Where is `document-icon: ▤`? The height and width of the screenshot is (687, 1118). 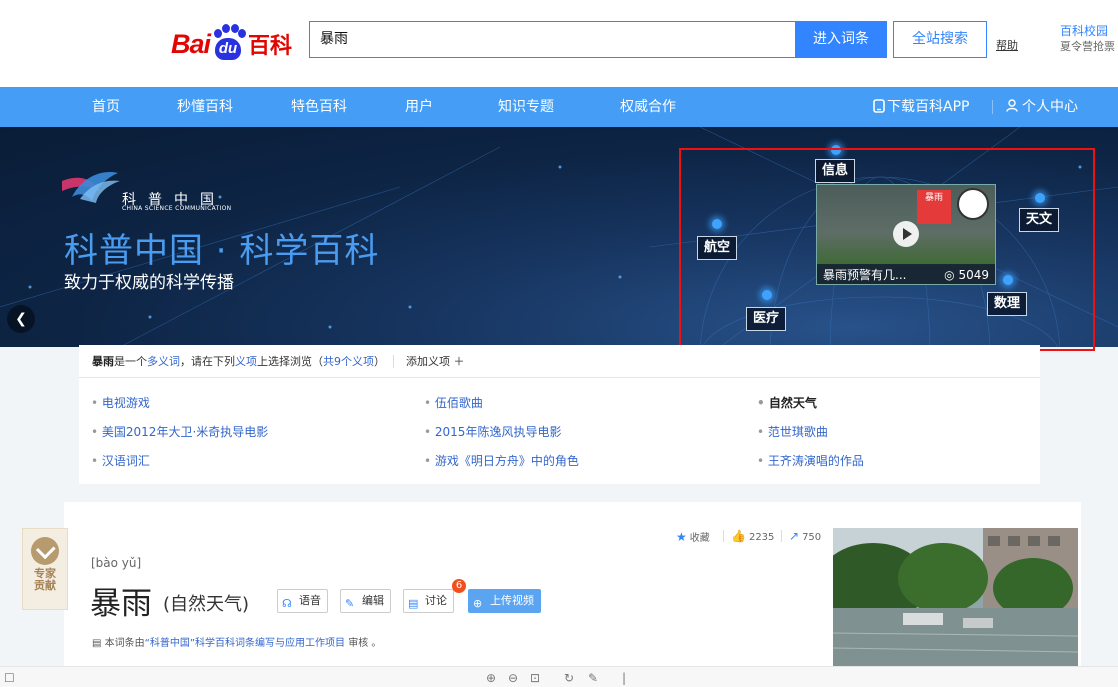 document-icon: ▤ is located at coordinates (98, 643).